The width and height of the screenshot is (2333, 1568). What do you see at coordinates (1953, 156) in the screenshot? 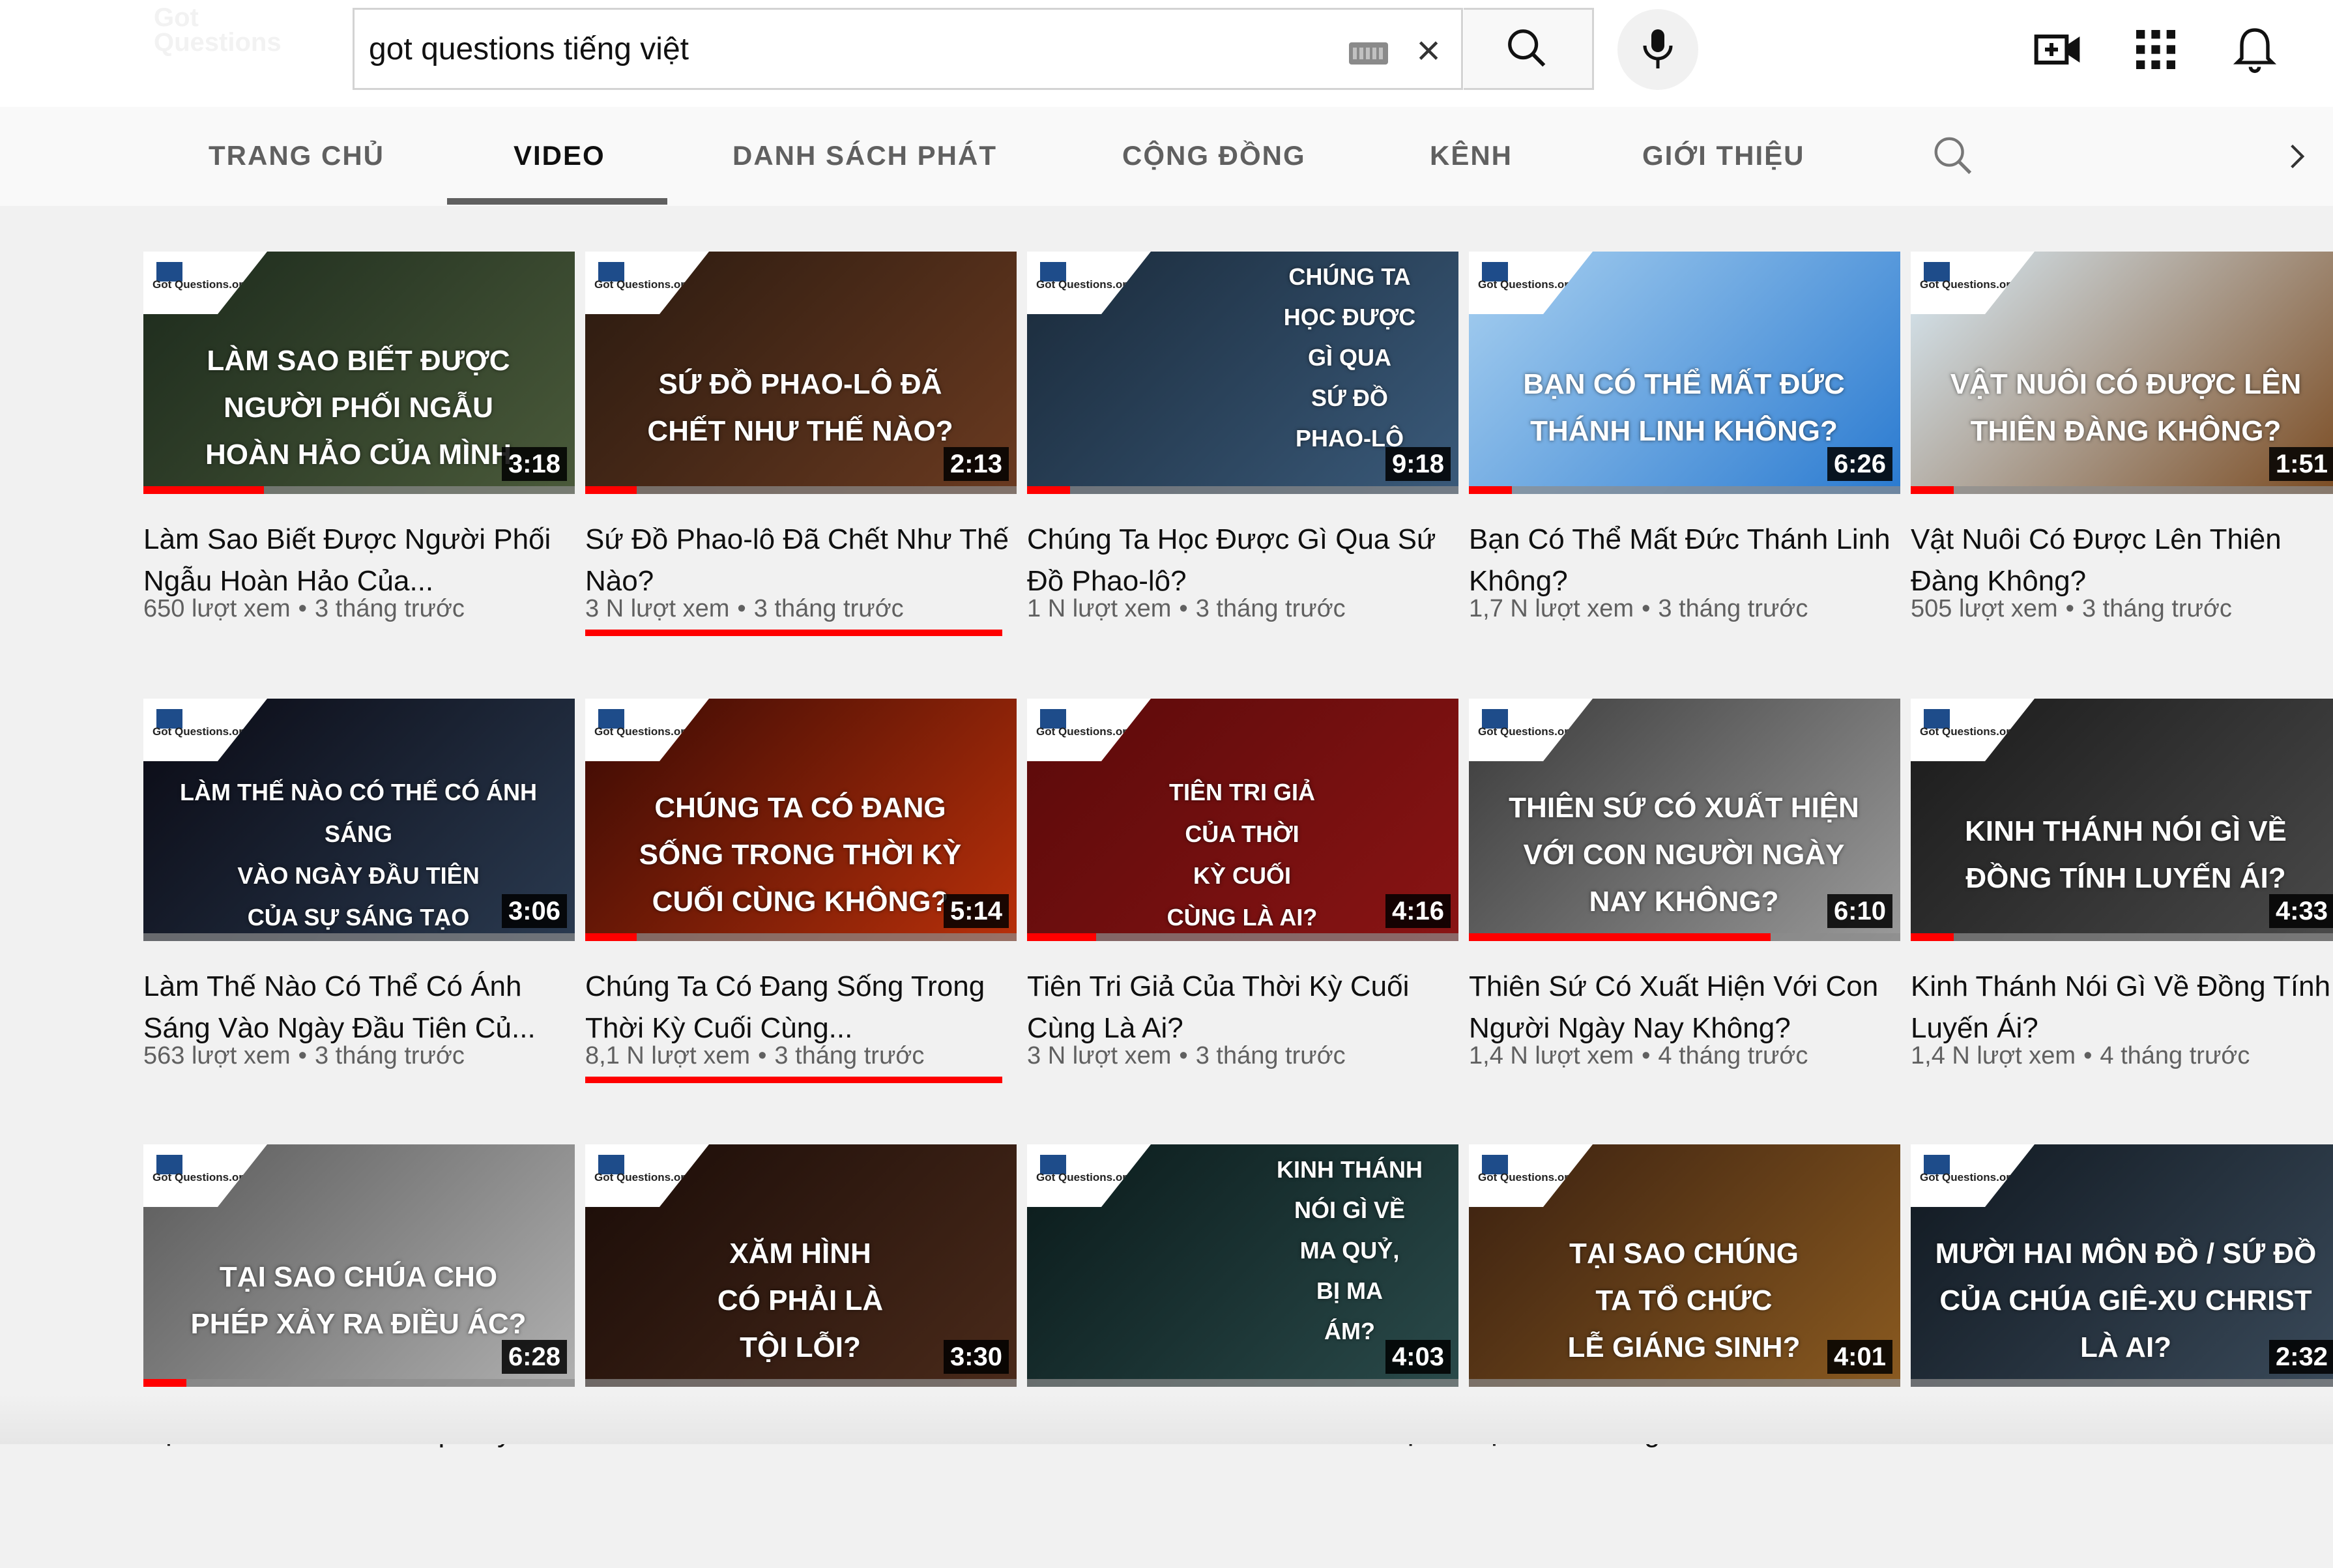
I see `channel-search-icon` at bounding box center [1953, 156].